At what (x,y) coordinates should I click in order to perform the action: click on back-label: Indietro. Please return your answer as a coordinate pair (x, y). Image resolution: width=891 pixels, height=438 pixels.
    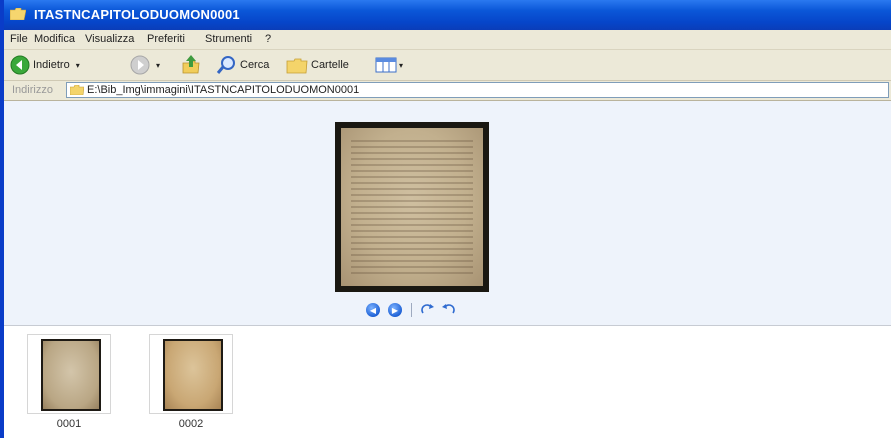
    Looking at the image, I should click on (51, 65).